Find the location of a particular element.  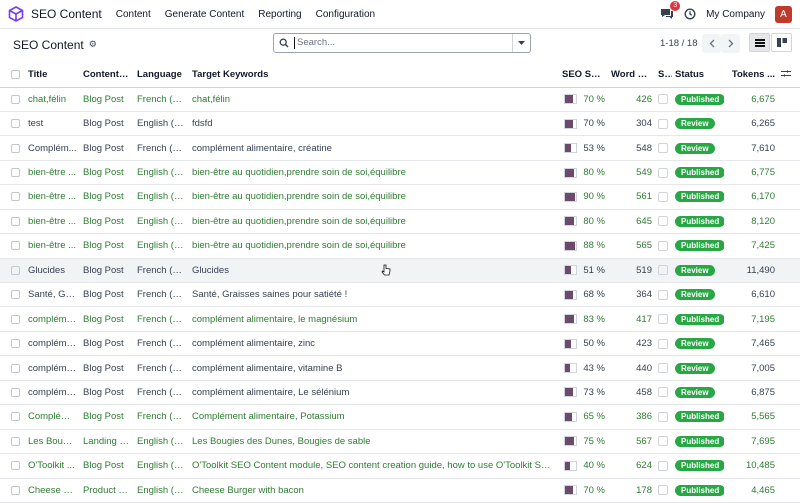

cell-seo-score: 90 % is located at coordinates (583, 197).